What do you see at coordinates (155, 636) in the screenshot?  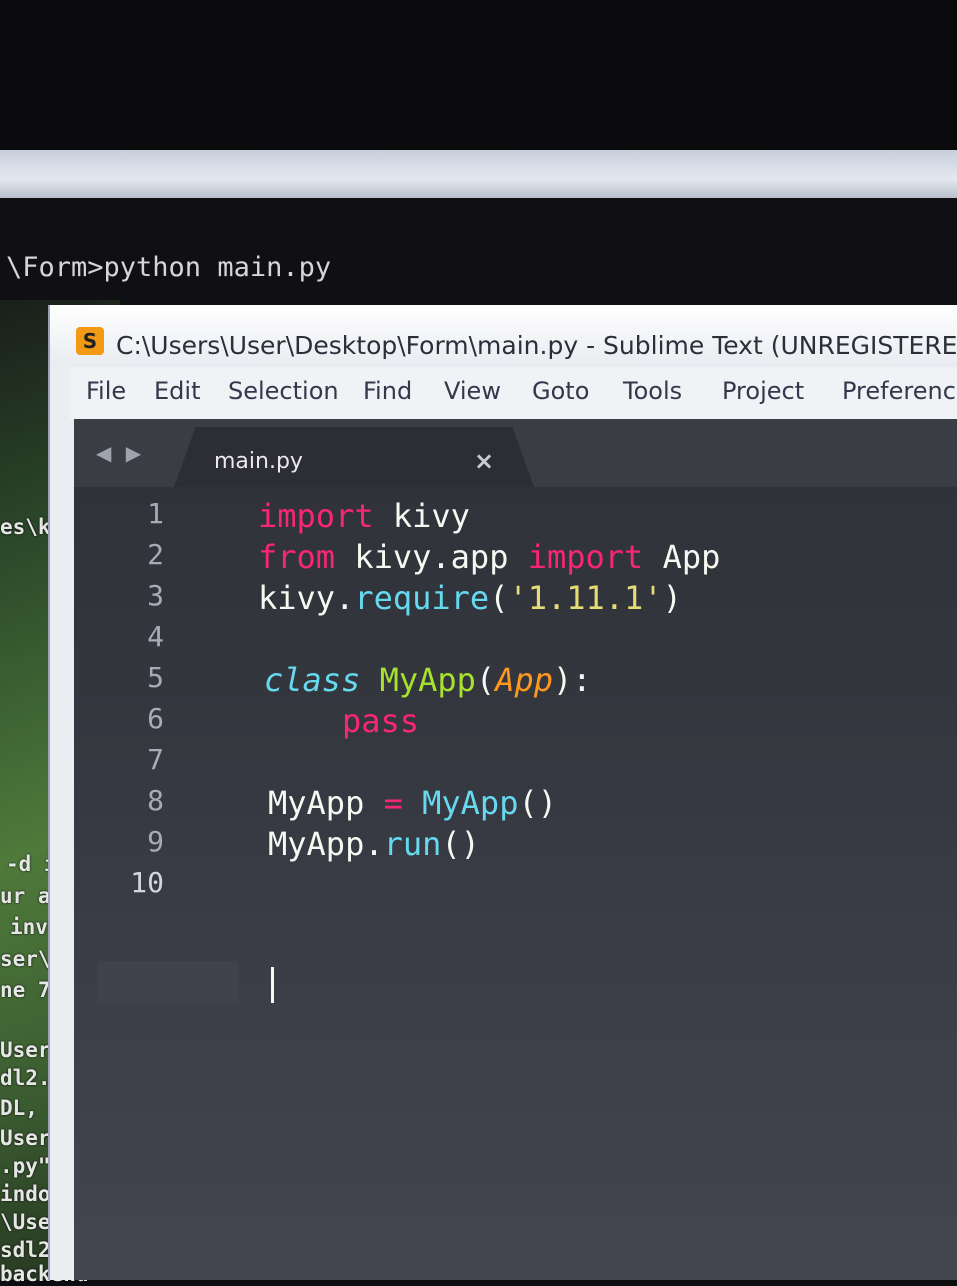 I see `line-number: 4` at bounding box center [155, 636].